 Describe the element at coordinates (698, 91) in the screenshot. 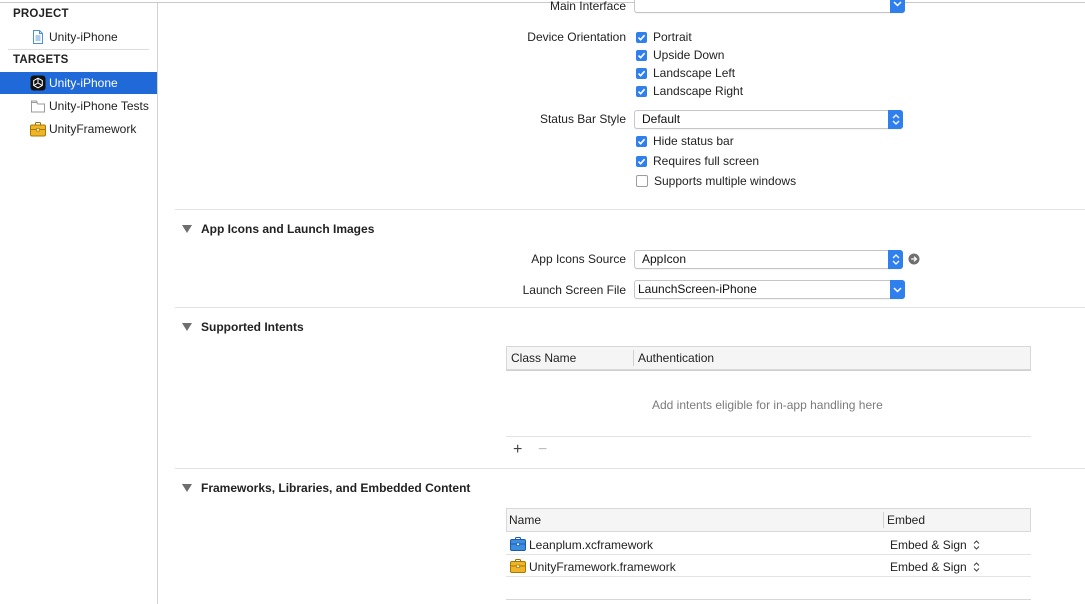

I see `checkbox-label: Landscape Right` at that location.